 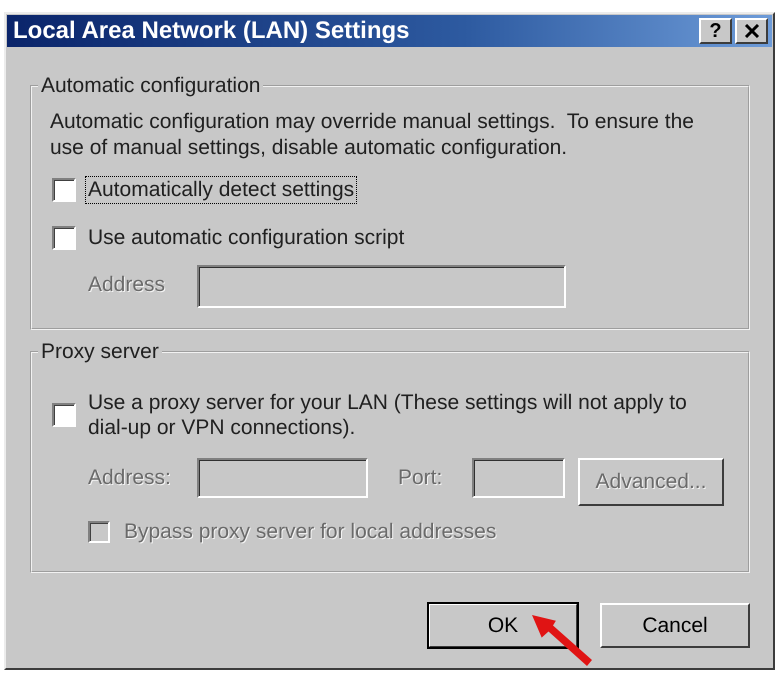 I want to click on checkbox-label: Use automatic configuration script, so click(x=246, y=238).